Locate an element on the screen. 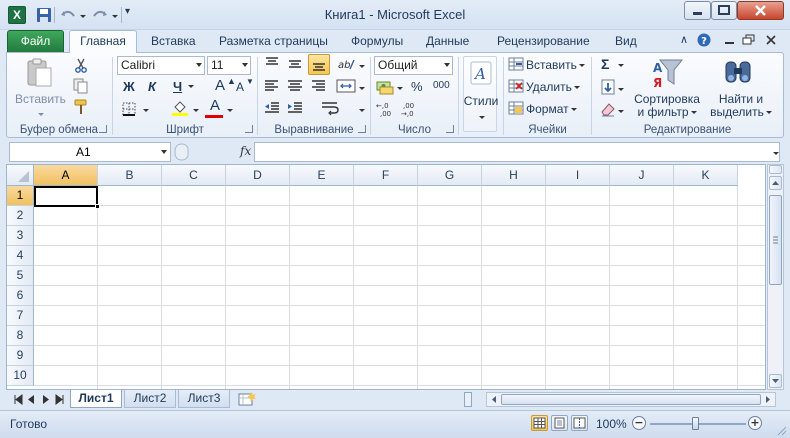  doc-minimize-icon is located at coordinates (730, 40).